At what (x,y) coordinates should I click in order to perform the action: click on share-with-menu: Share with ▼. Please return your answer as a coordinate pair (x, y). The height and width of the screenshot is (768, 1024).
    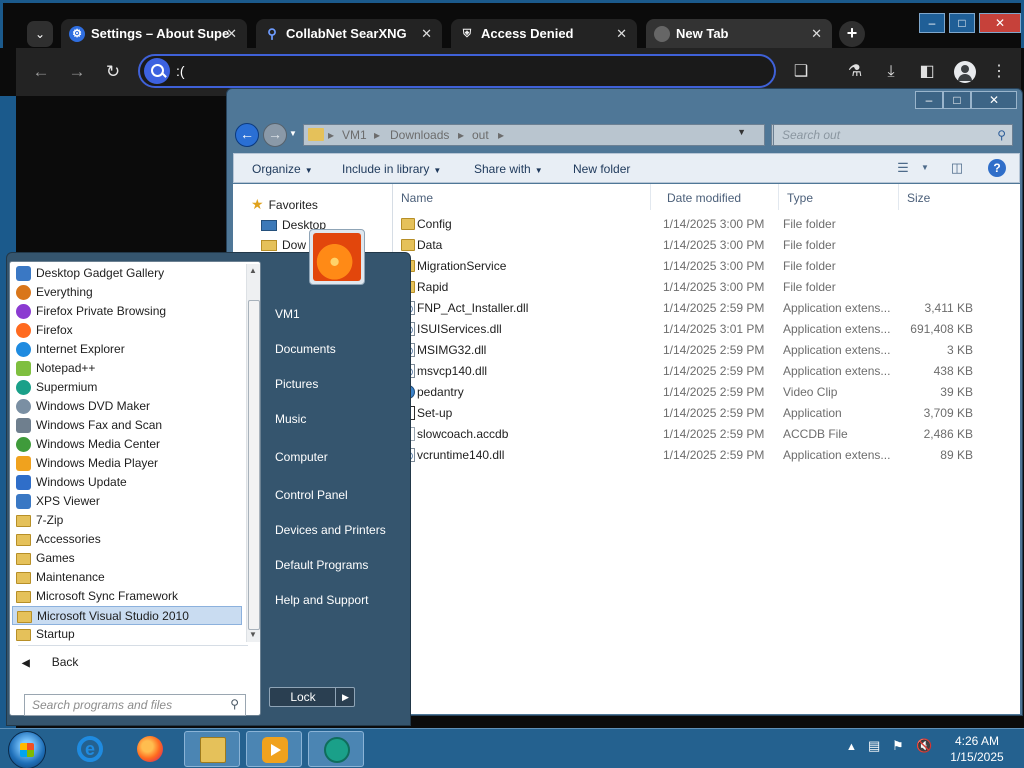
    Looking at the image, I should click on (508, 169).